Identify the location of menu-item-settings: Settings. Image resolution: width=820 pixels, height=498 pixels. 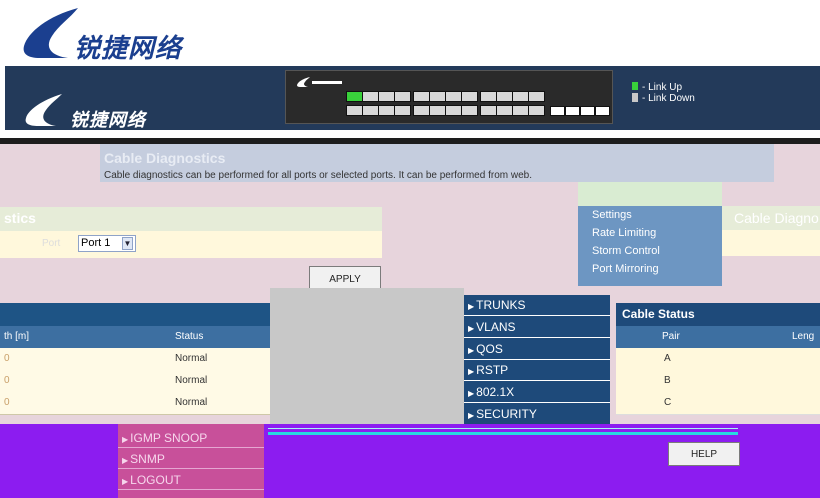
(612, 215).